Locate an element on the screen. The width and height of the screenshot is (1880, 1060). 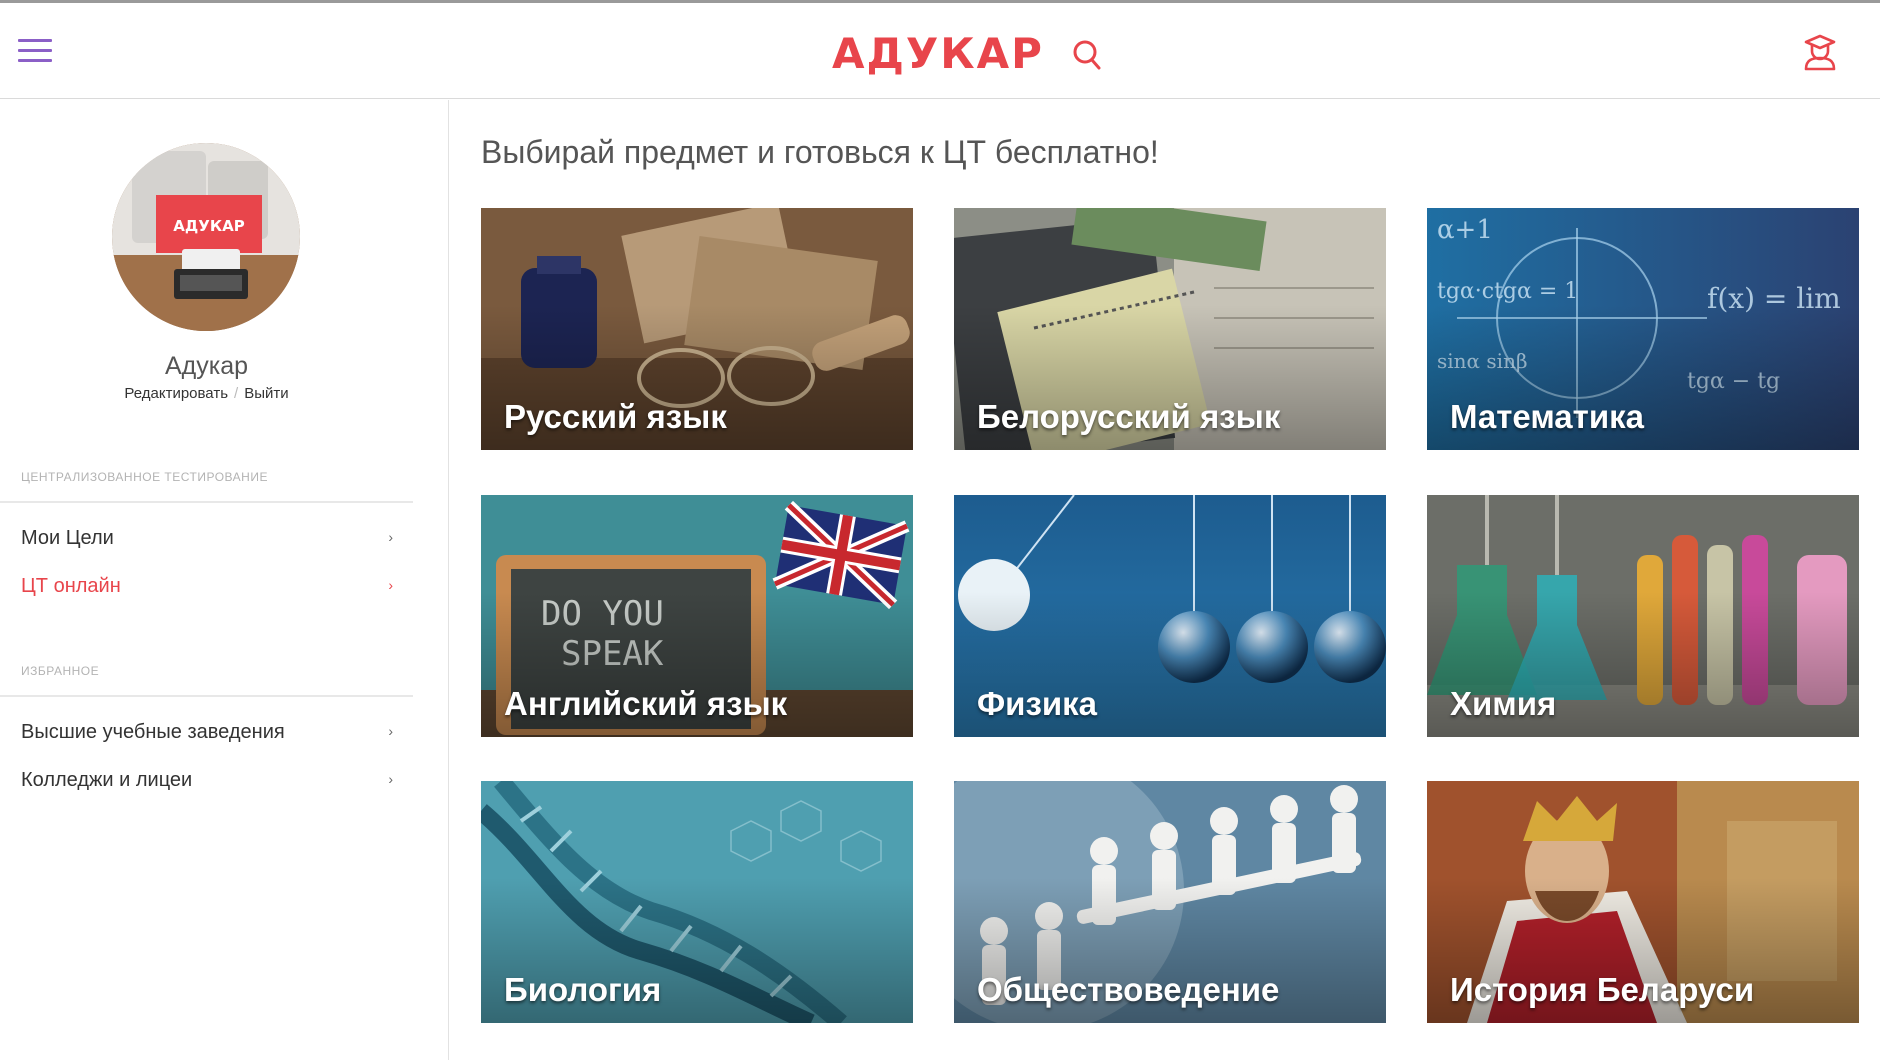
subject-card-history: История Беларуси is located at coordinates (1643, 902).